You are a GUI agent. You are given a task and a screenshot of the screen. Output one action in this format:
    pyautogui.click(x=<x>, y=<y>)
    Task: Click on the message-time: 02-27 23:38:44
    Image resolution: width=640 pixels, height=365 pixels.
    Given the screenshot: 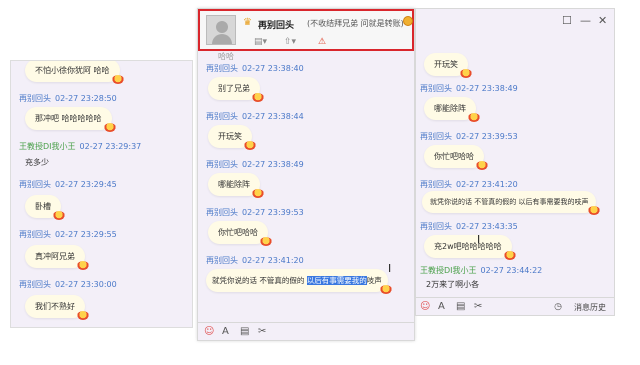 What is the action you would take?
    pyautogui.click(x=273, y=116)
    